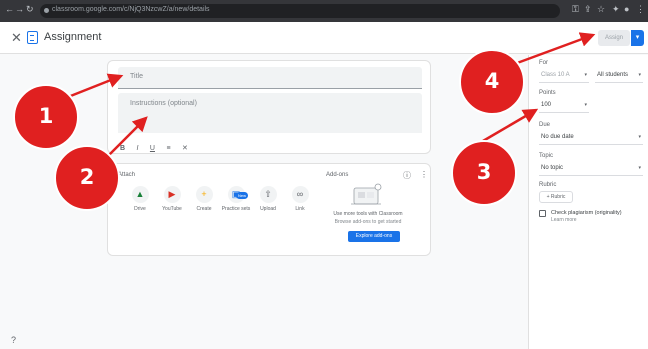 The height and width of the screenshot is (349, 648). What do you see at coordinates (87, 178) in the screenshot?
I see `callout-2: 2` at bounding box center [87, 178].